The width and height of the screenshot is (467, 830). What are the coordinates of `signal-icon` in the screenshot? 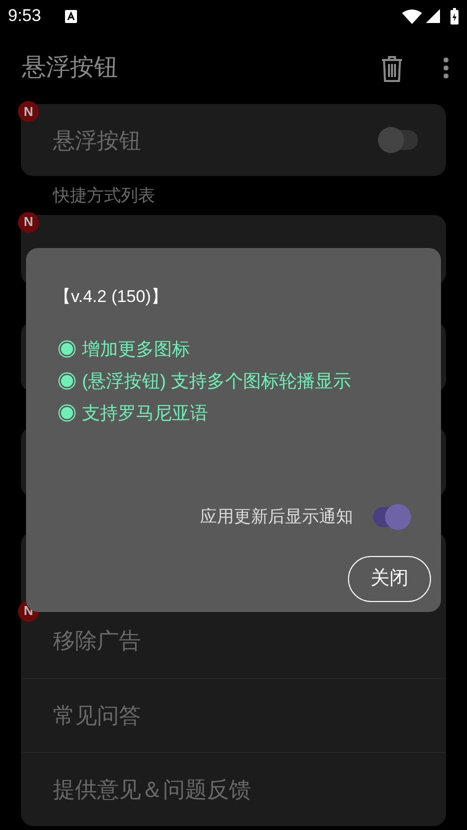 It's located at (433, 16).